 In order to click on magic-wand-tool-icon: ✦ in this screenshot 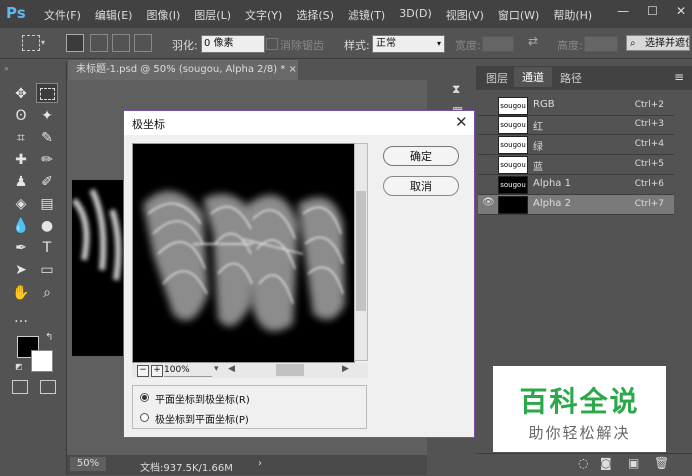, I will do `click(47, 116)`.